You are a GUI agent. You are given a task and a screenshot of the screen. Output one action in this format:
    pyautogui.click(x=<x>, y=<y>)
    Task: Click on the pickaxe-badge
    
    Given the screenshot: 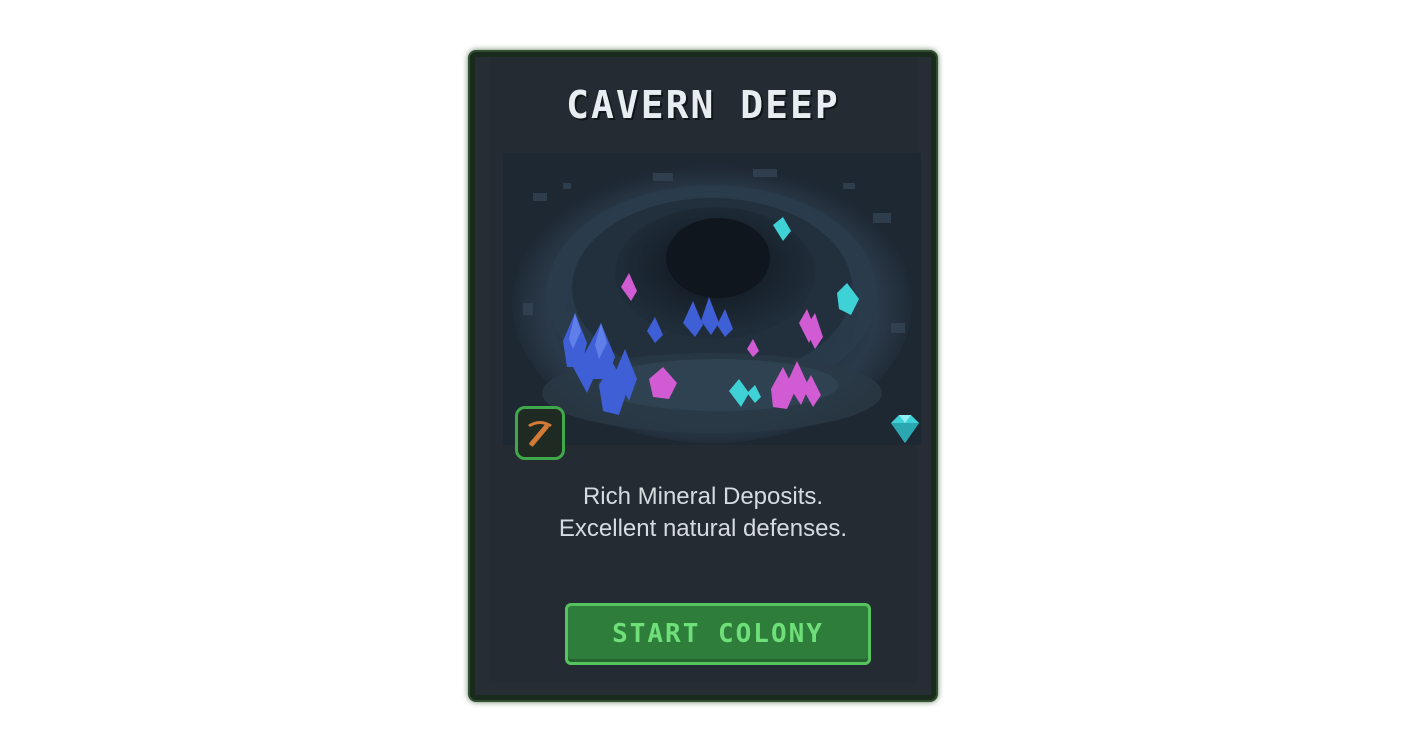 What is the action you would take?
    pyautogui.click(x=540, y=433)
    